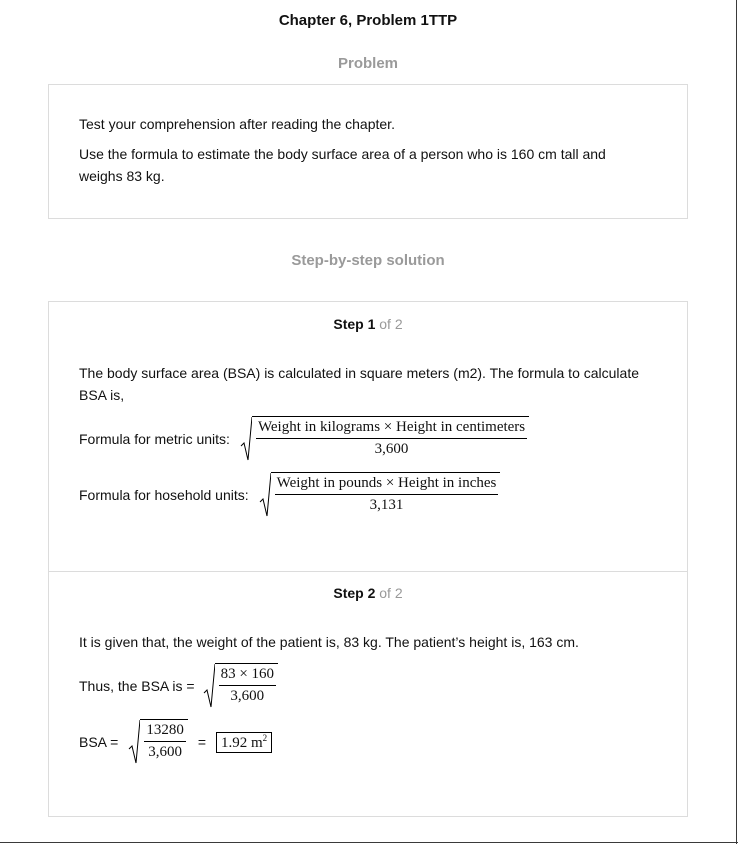 Image resolution: width=738 pixels, height=844 pixels. Describe the element at coordinates (137, 686) in the screenshot. I see `thus-label: Thus, the BSA is =` at that location.